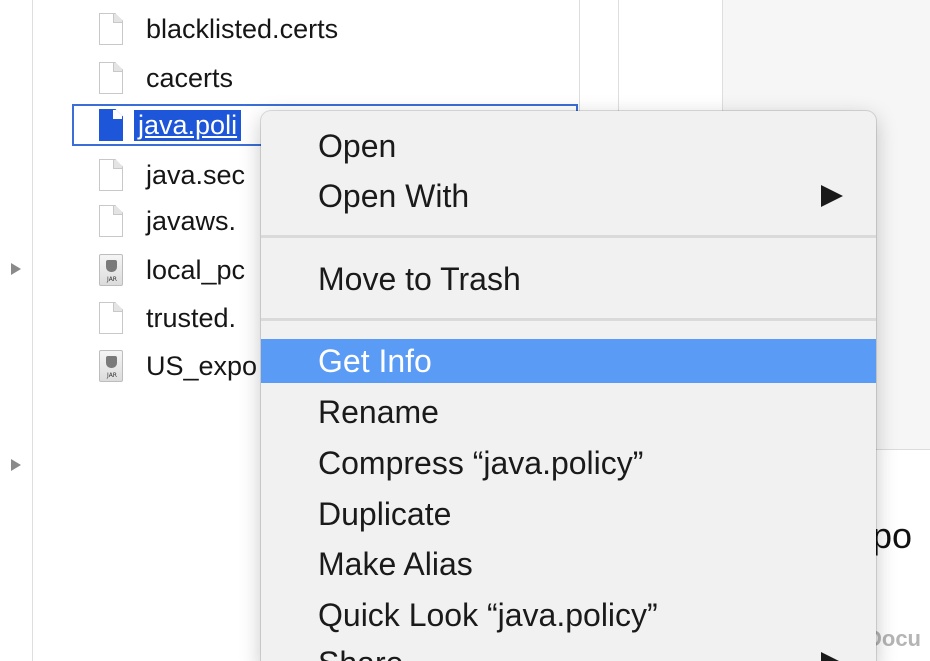 Image resolution: width=930 pixels, height=661 pixels. Describe the element at coordinates (394, 195) in the screenshot. I see `menu-item-label: Open With` at that location.